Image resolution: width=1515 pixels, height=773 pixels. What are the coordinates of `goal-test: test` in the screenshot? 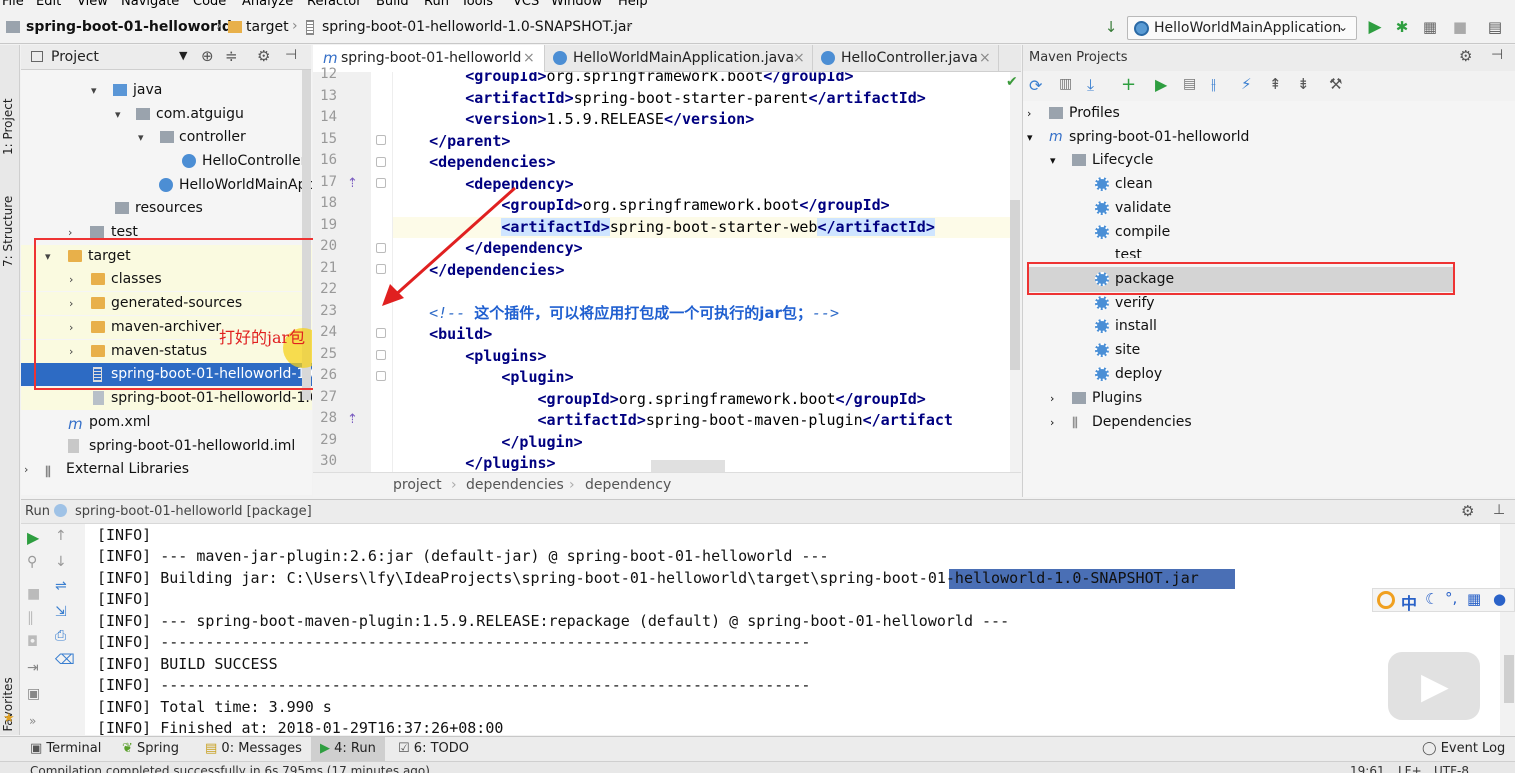 It's located at (1128, 251).